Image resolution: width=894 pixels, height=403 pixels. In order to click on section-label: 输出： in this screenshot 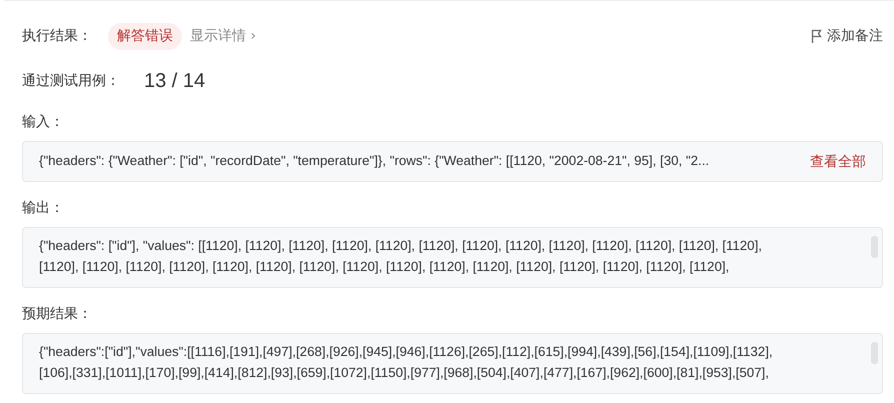, I will do `click(43, 208)`.